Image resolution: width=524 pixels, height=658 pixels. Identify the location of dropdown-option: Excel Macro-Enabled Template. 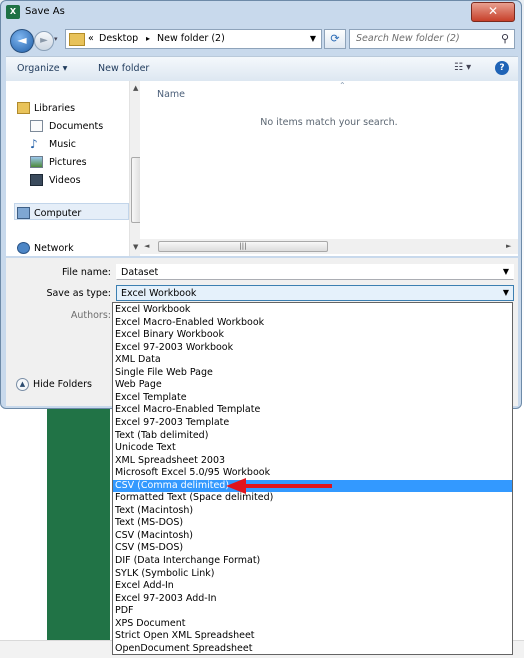
(312, 410).